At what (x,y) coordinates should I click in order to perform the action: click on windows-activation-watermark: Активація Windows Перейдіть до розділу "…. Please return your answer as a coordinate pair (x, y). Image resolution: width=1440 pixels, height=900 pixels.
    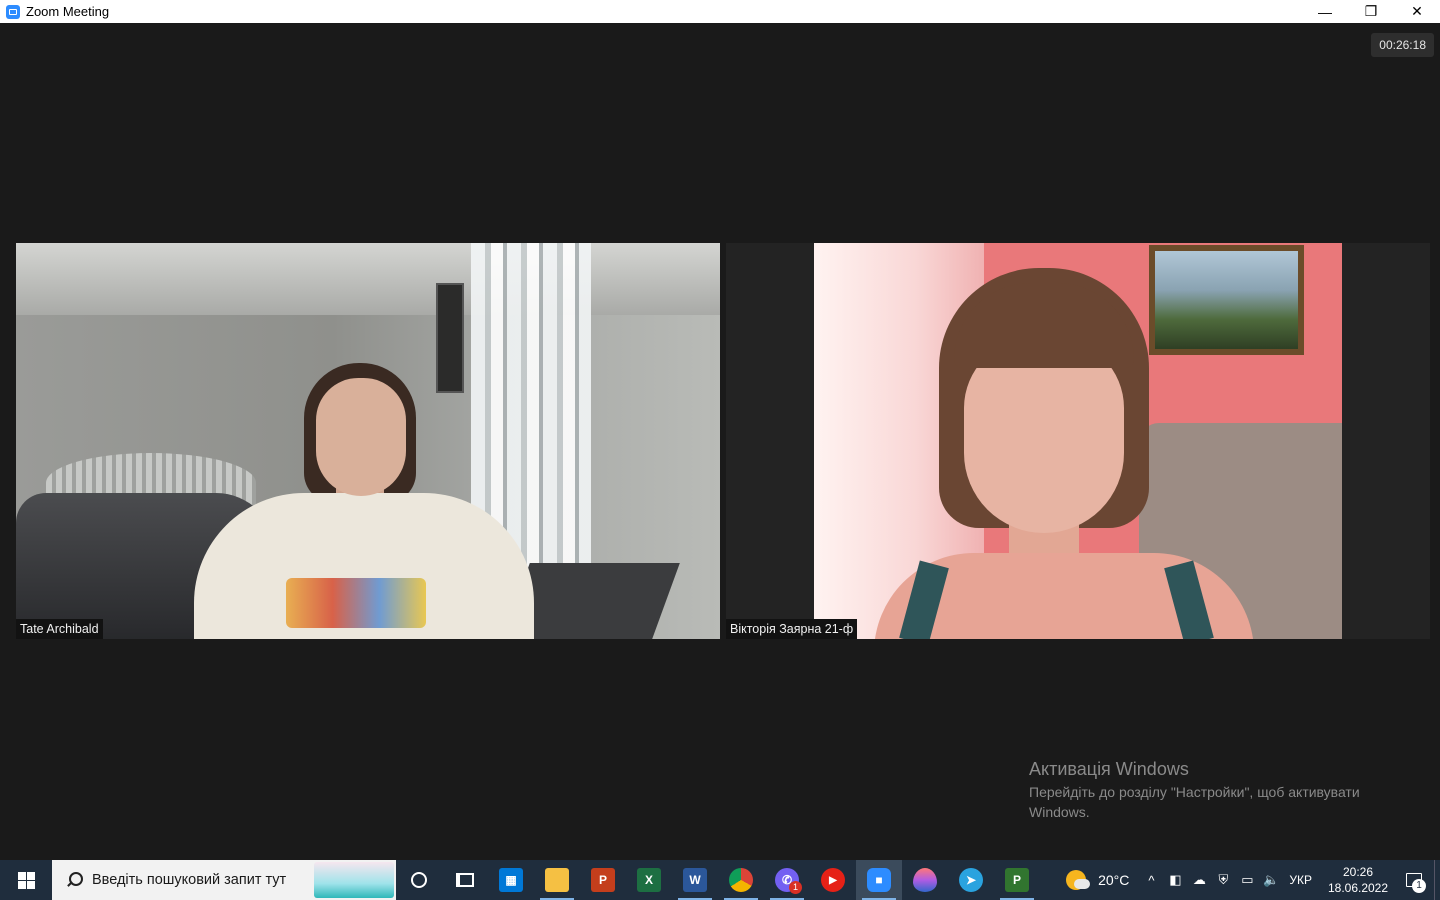
    Looking at the image, I should click on (1219, 790).